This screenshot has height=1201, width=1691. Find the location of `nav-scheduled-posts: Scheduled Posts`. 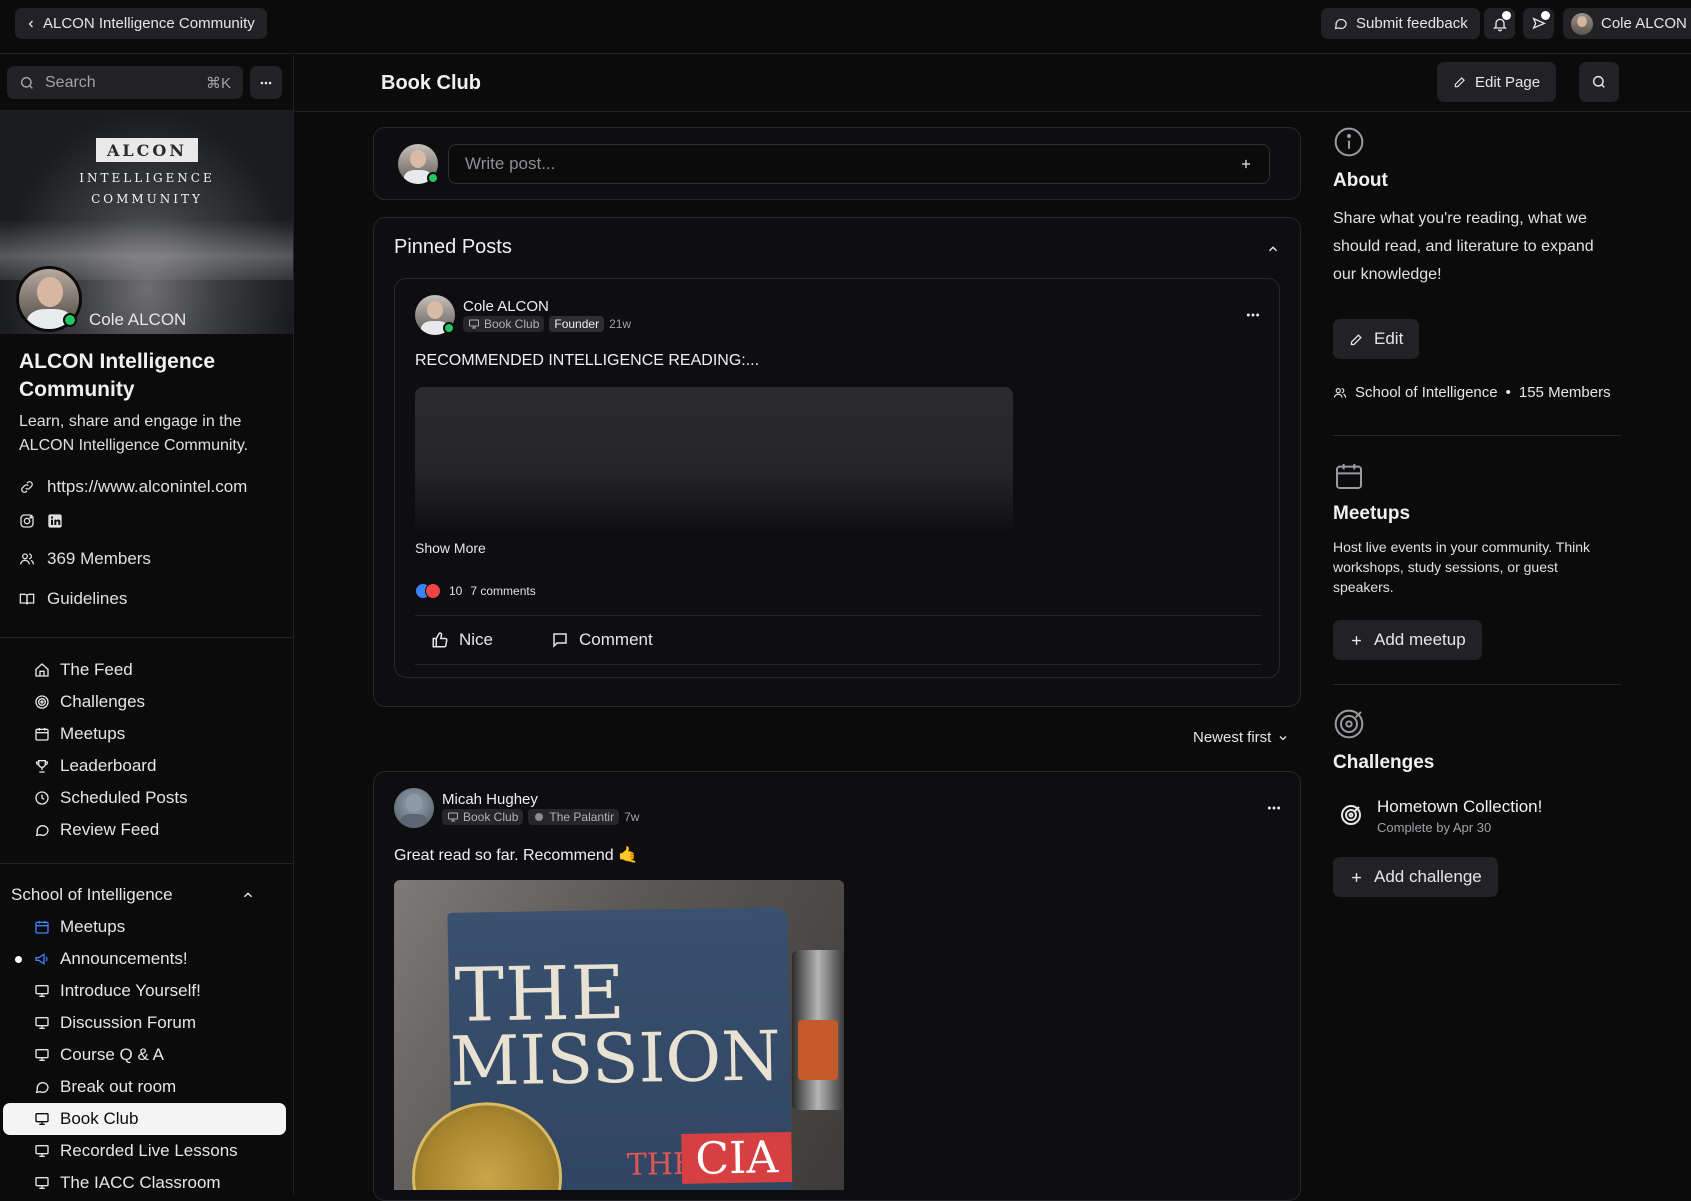

nav-scheduled-posts: Scheduled Posts is located at coordinates (111, 798).